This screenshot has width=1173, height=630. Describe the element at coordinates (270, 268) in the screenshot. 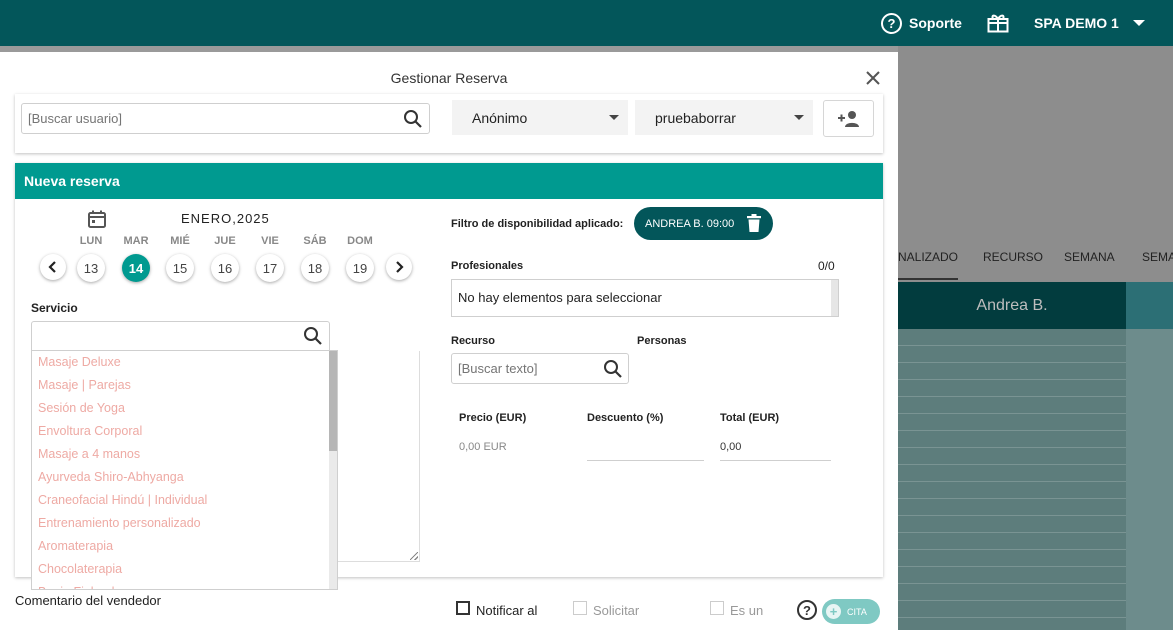

I see `day-number: 17` at that location.